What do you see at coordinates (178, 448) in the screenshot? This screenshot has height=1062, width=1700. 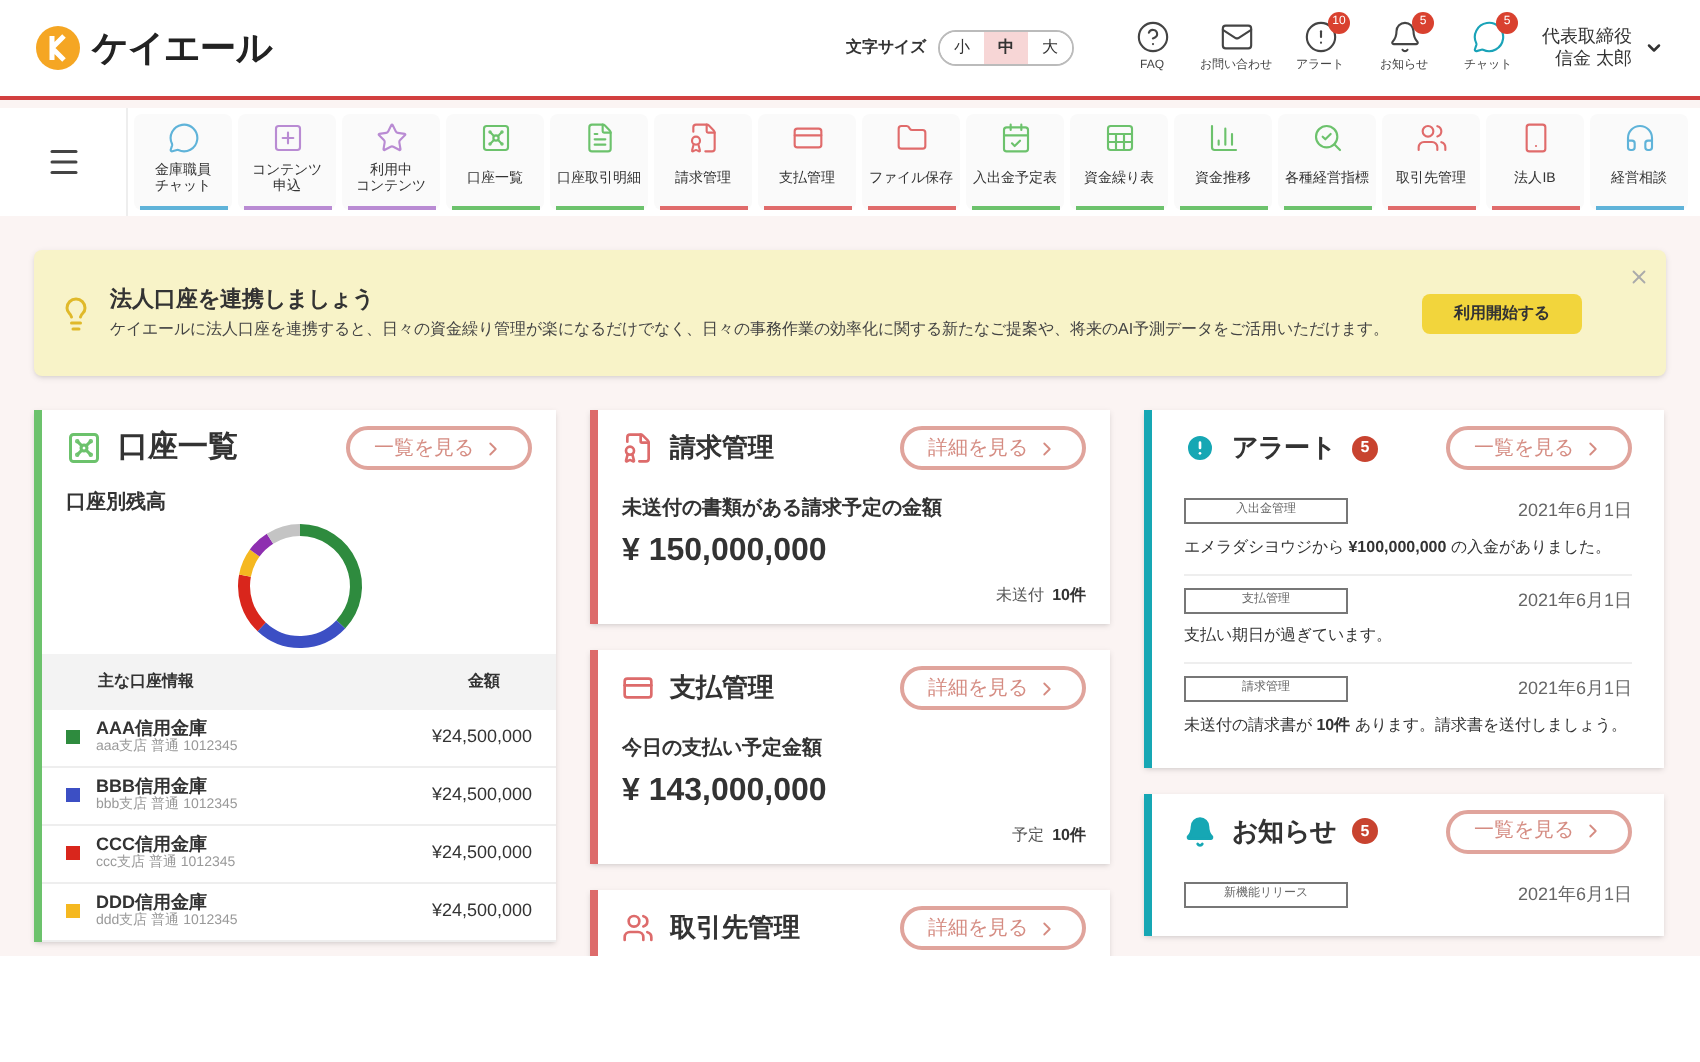 I see `card-title: 口座一覧` at bounding box center [178, 448].